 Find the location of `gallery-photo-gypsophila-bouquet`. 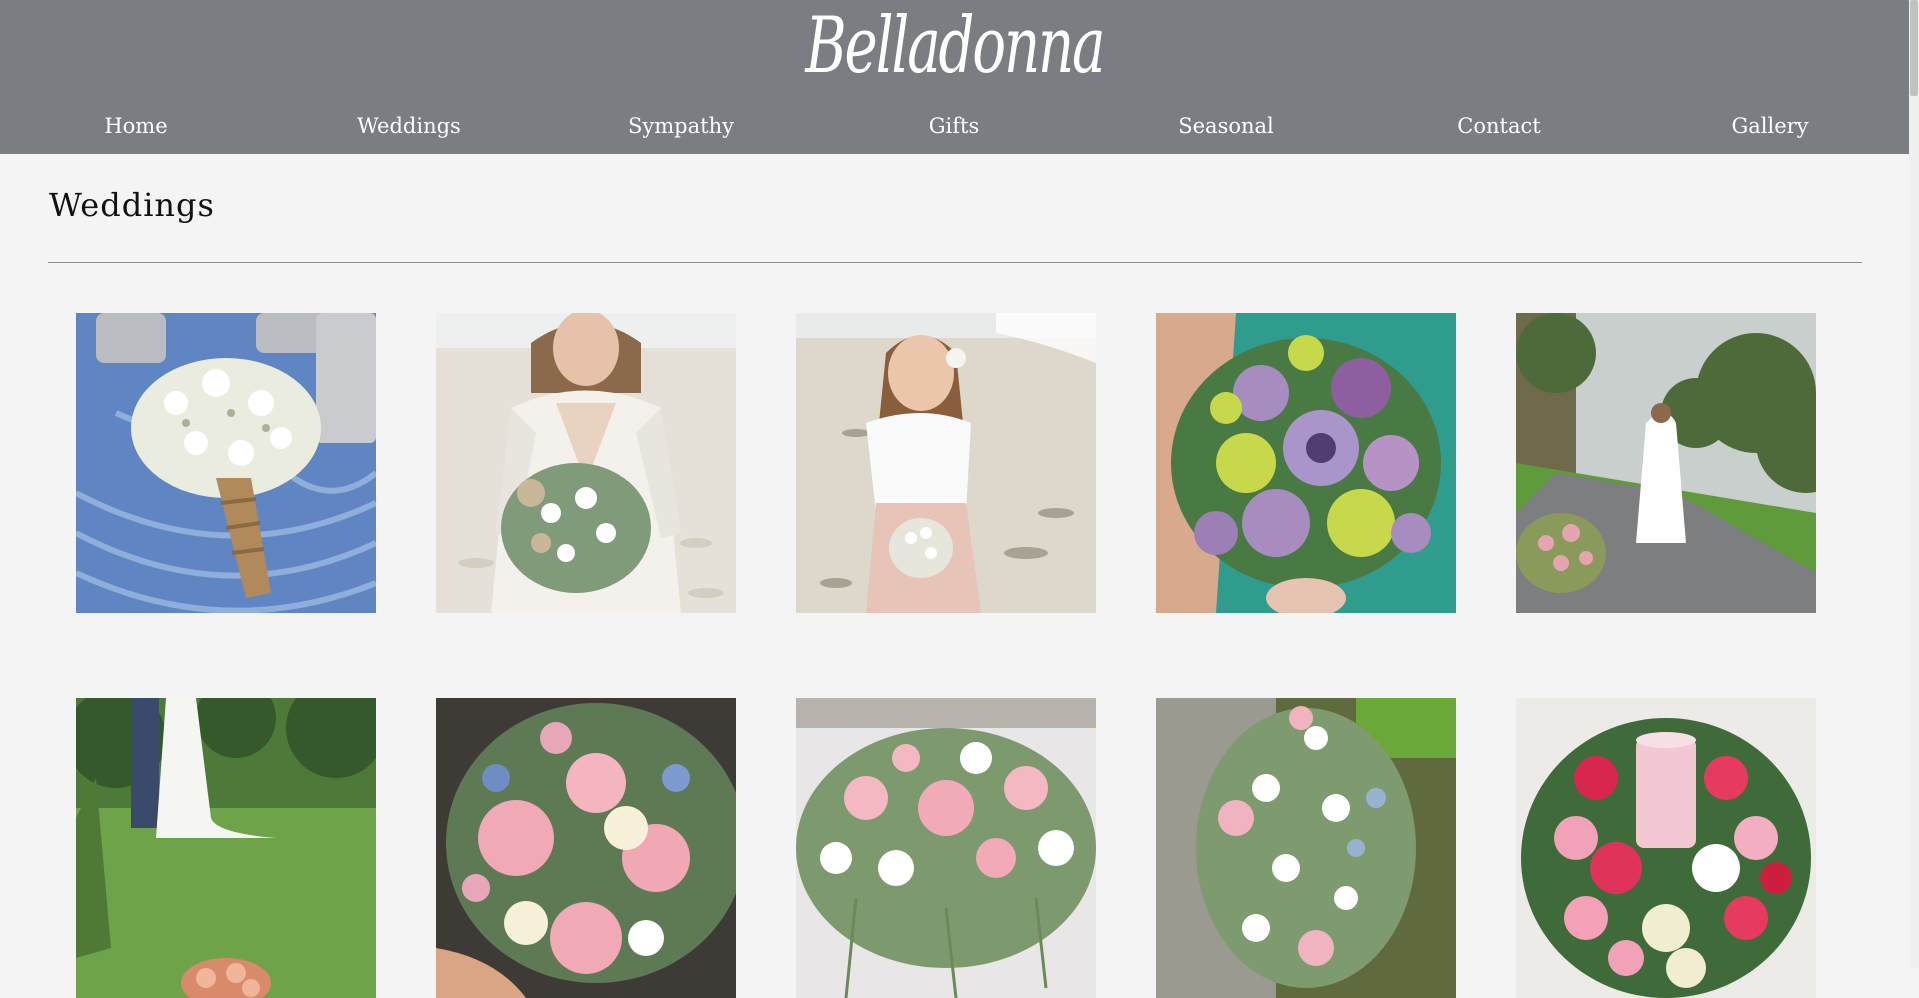

gallery-photo-gypsophila-bouquet is located at coordinates (226, 463).